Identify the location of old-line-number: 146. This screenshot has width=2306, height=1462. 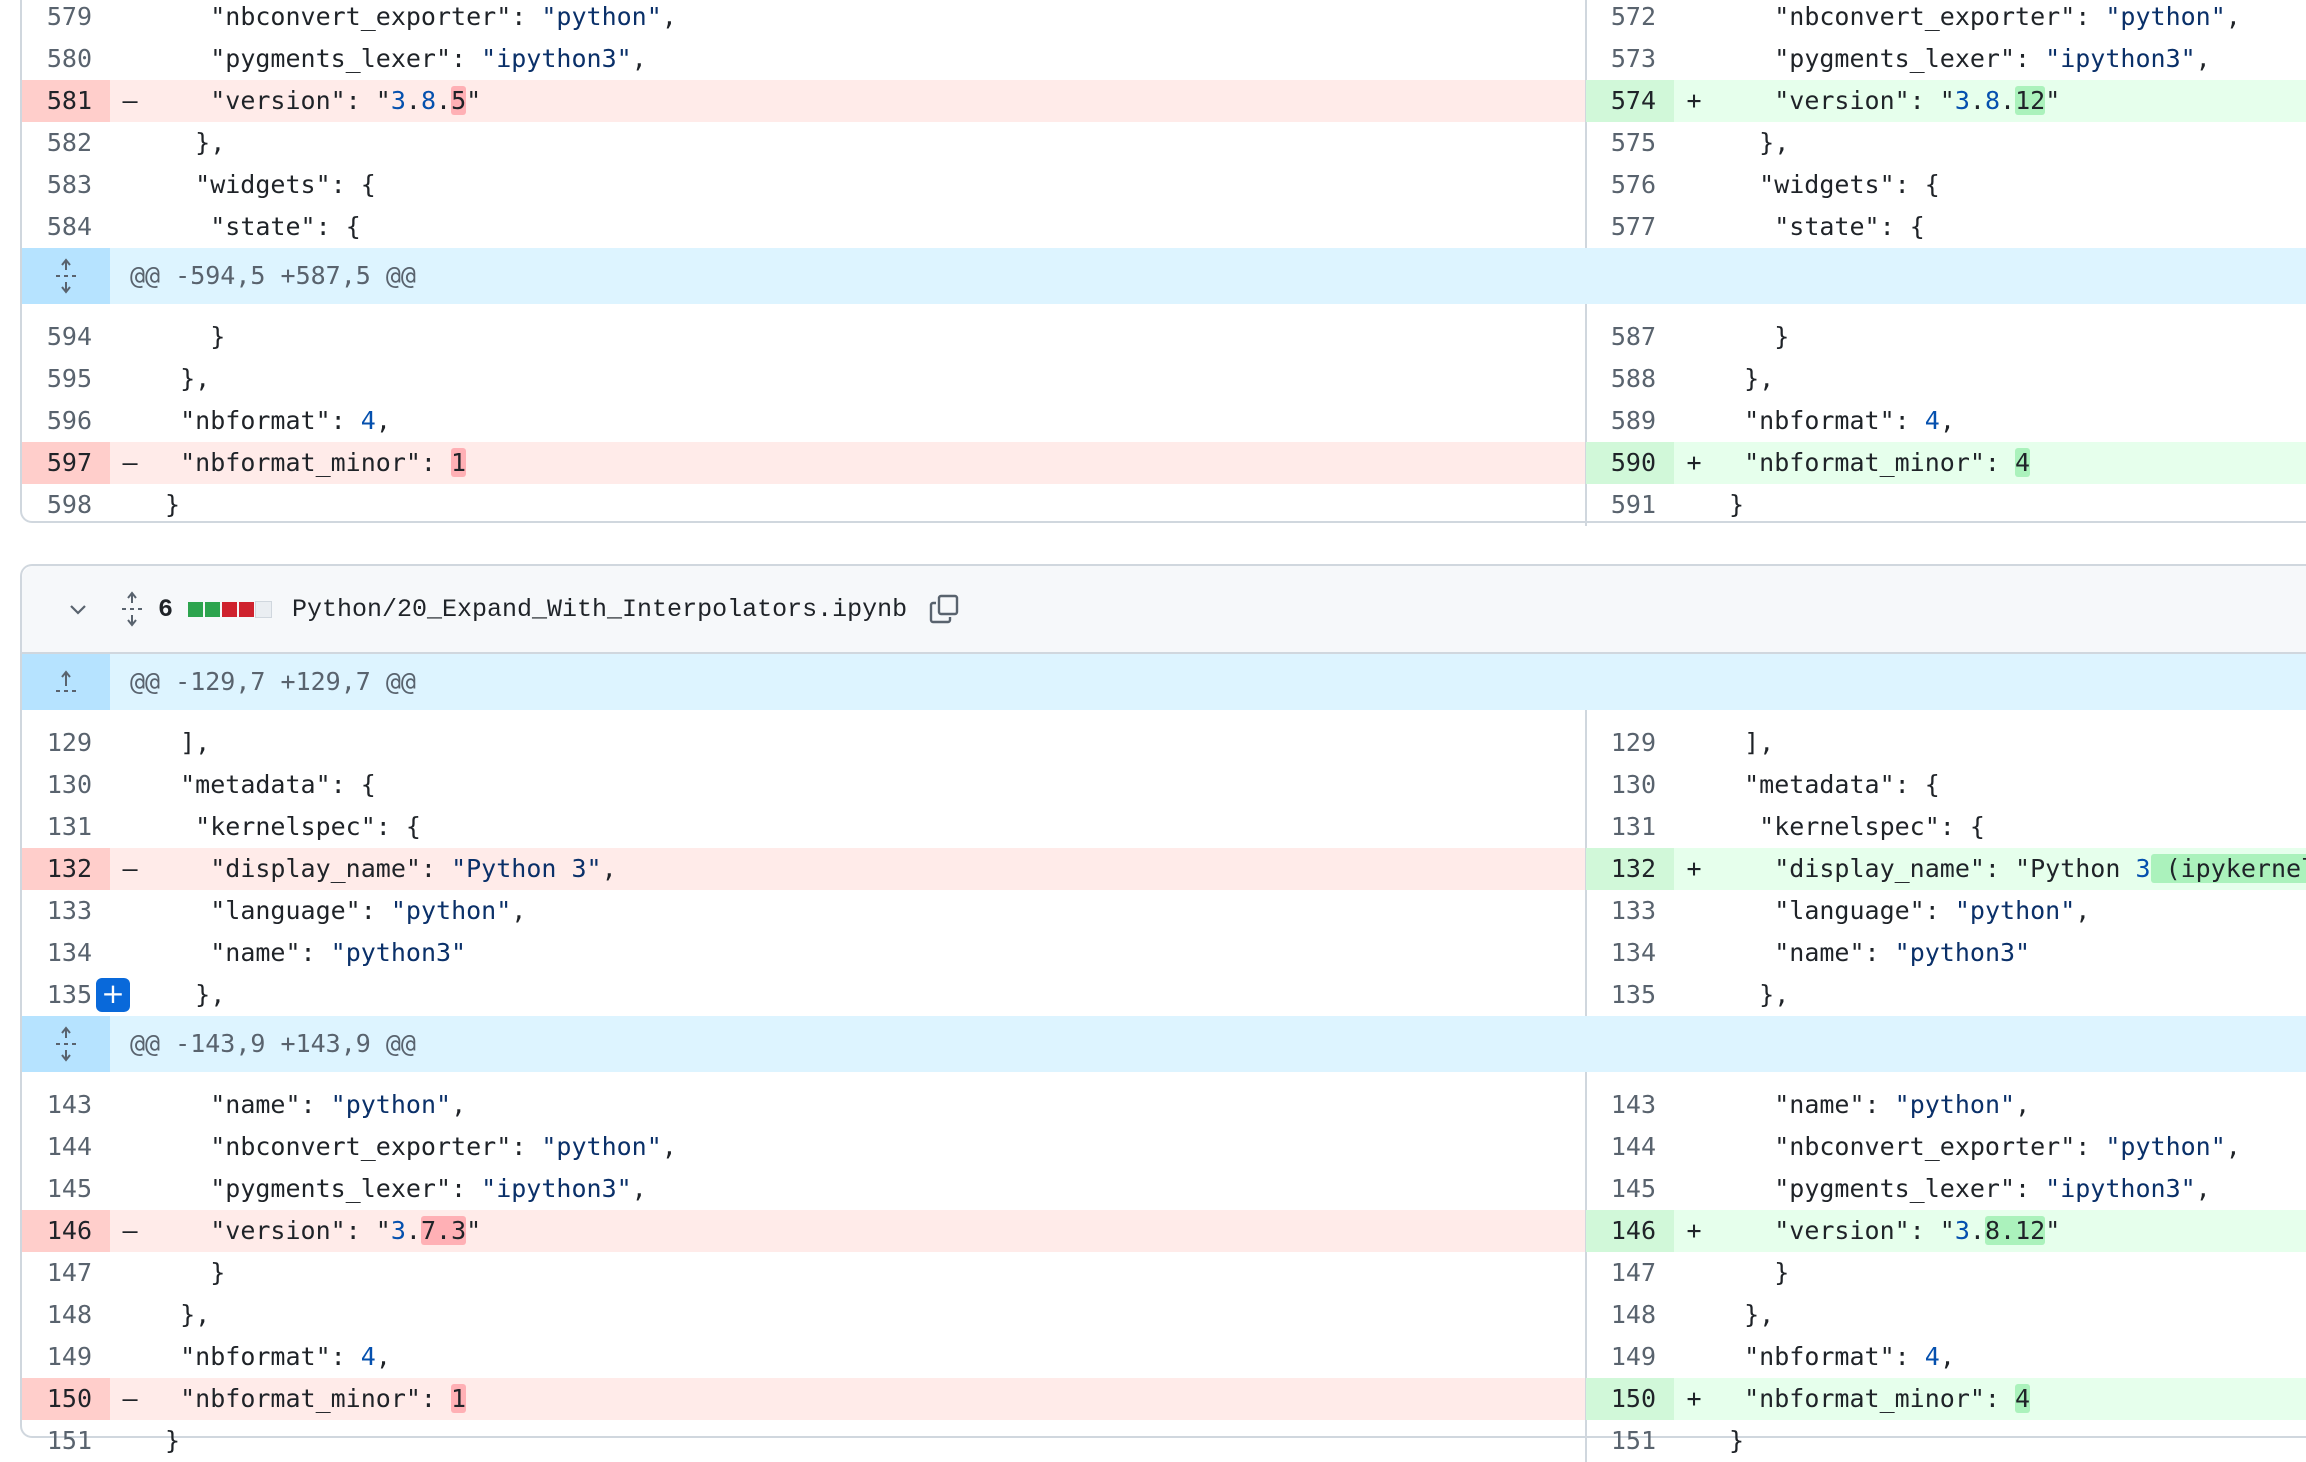
(66, 1231).